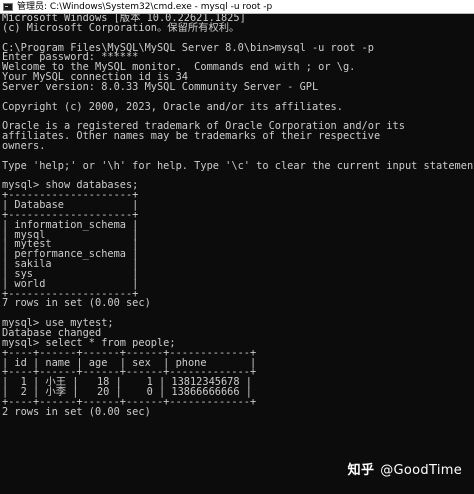  Describe the element at coordinates (76, 303) in the screenshot. I see `console-line: 7 rows in set (0.00 sec)` at that location.